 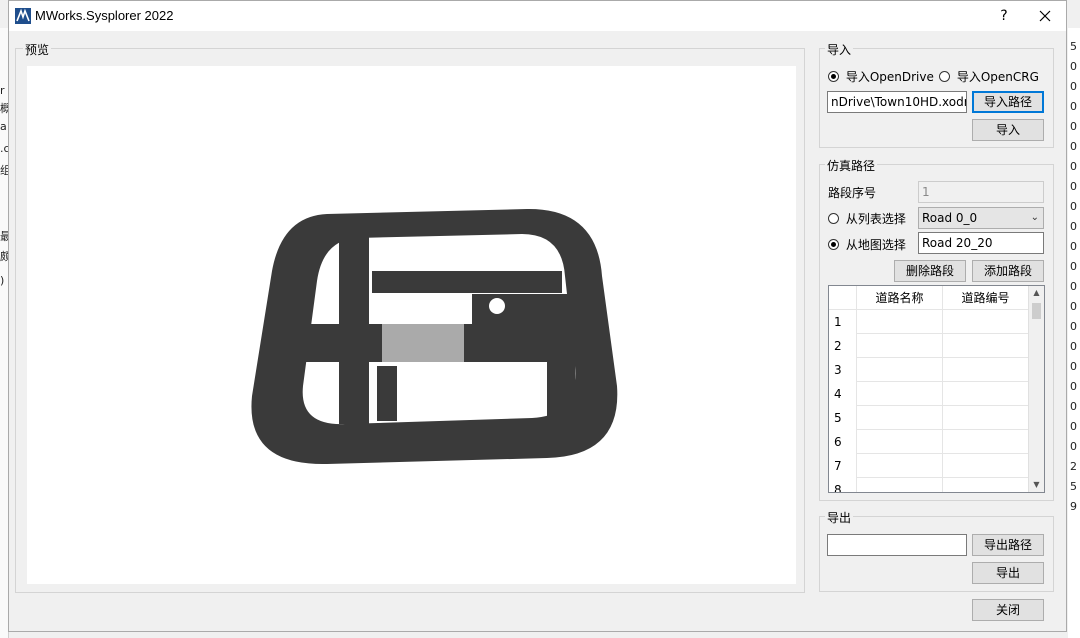 I want to click on radio-opendrive: 导入OpenDrive, so click(x=881, y=76).